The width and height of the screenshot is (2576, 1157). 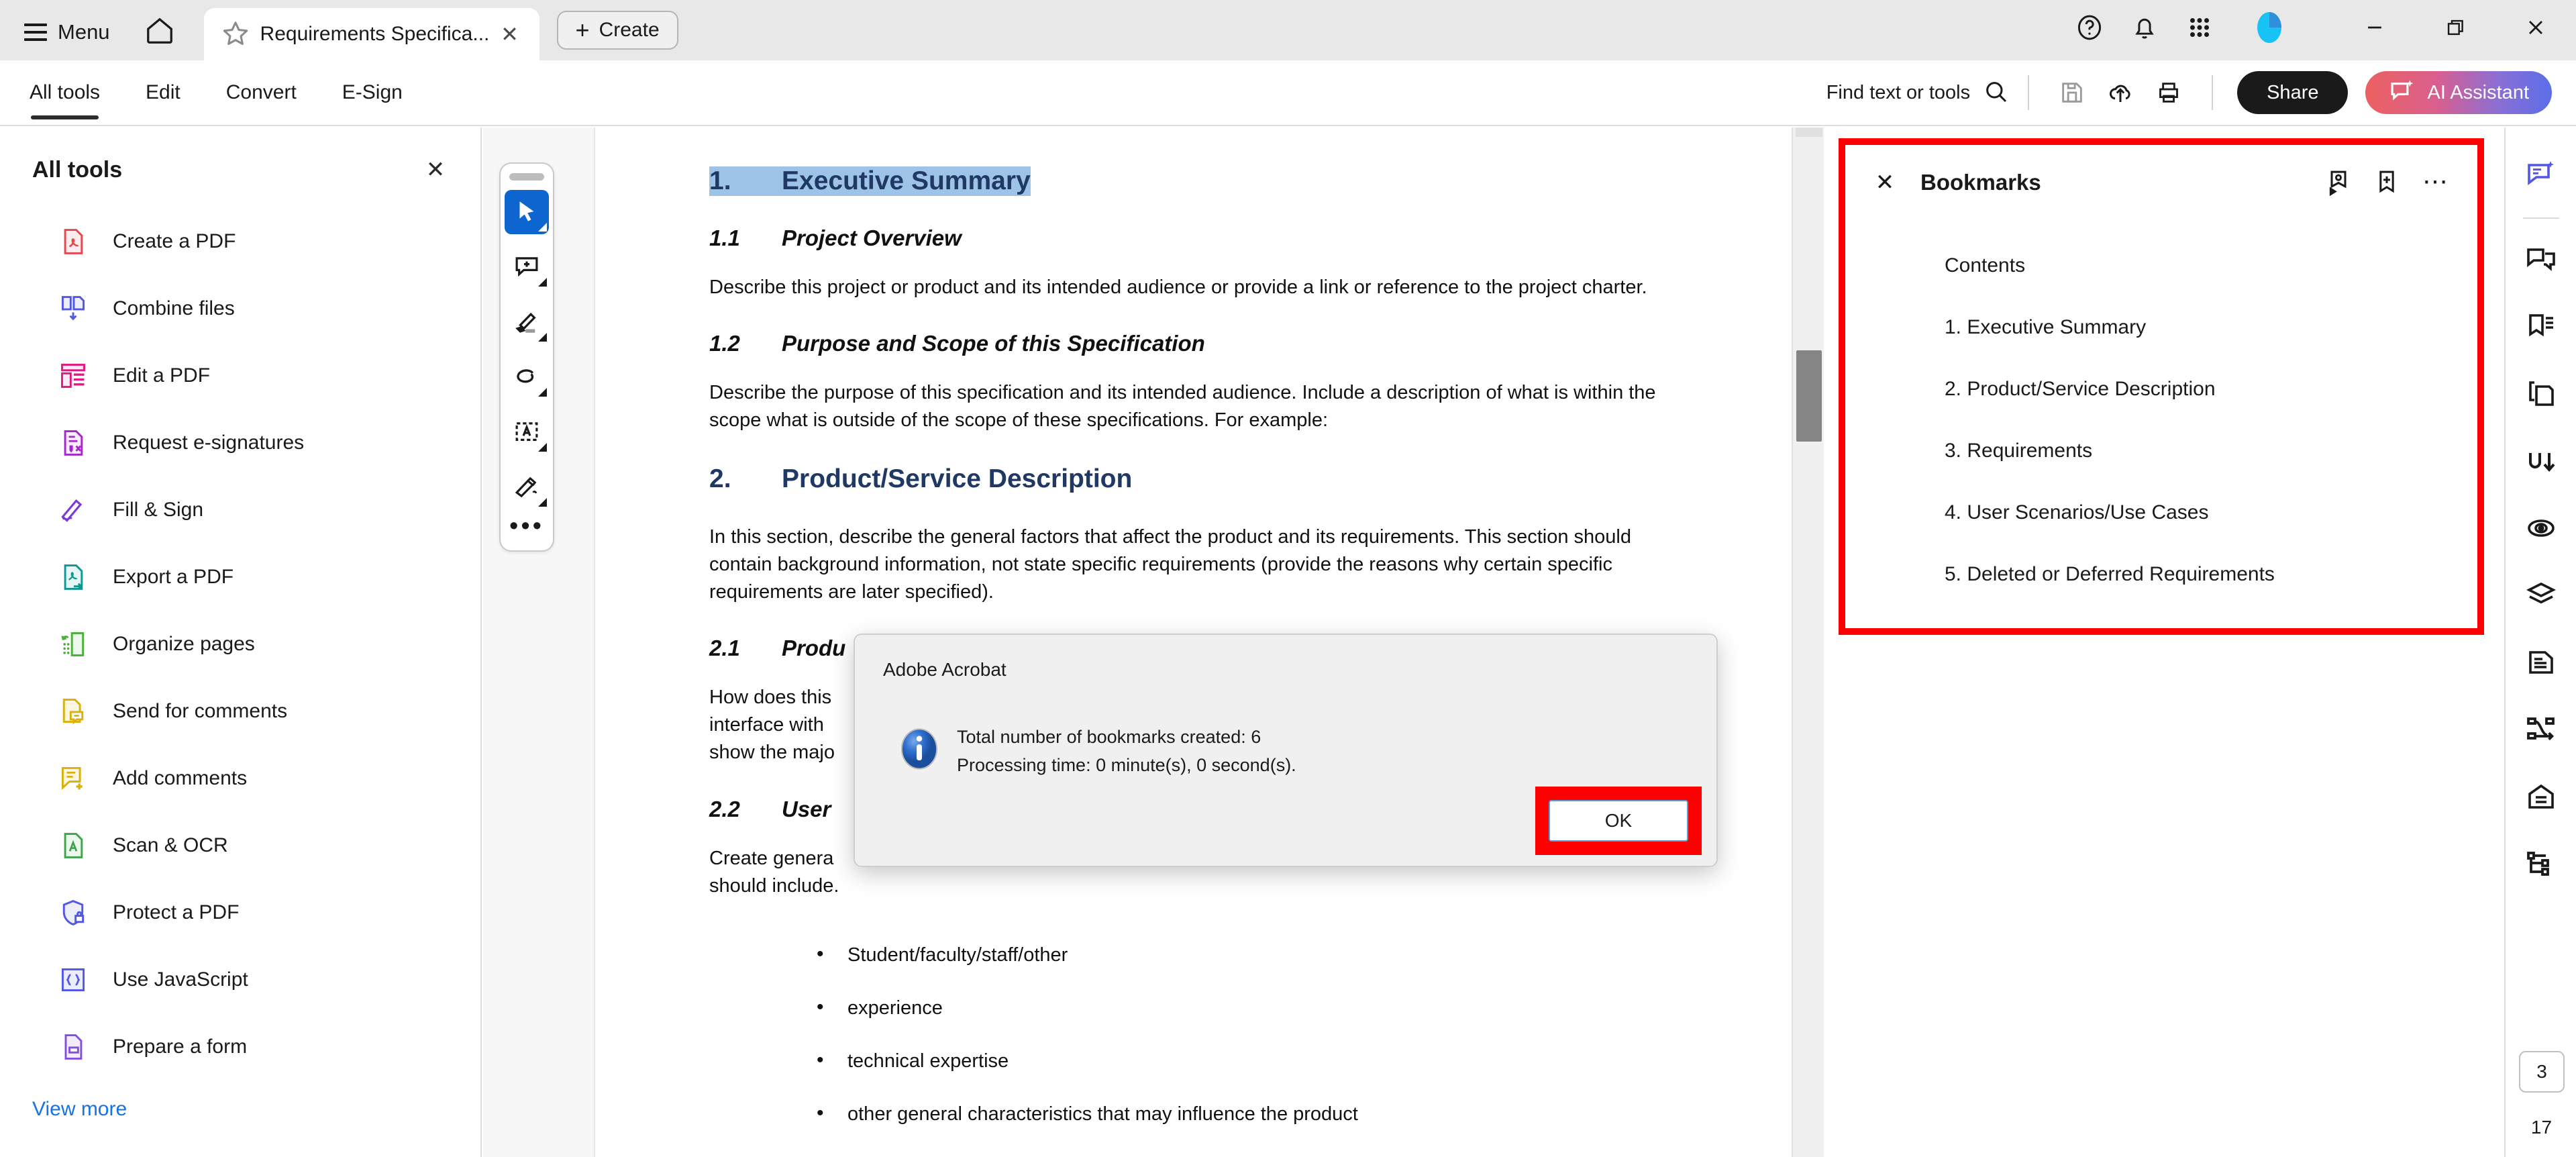 I want to click on current-page-field: 3, so click(x=2542, y=1072).